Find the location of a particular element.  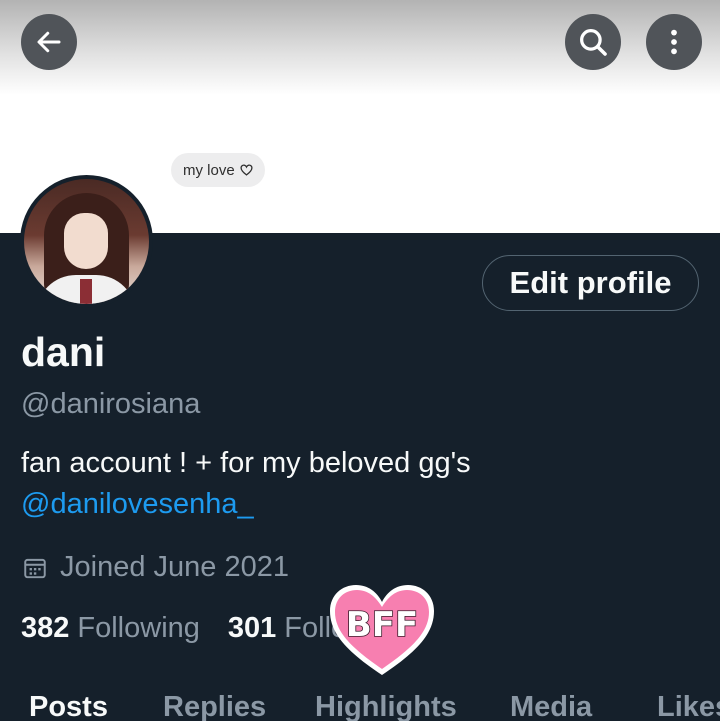

following-label: Following is located at coordinates (138, 628).